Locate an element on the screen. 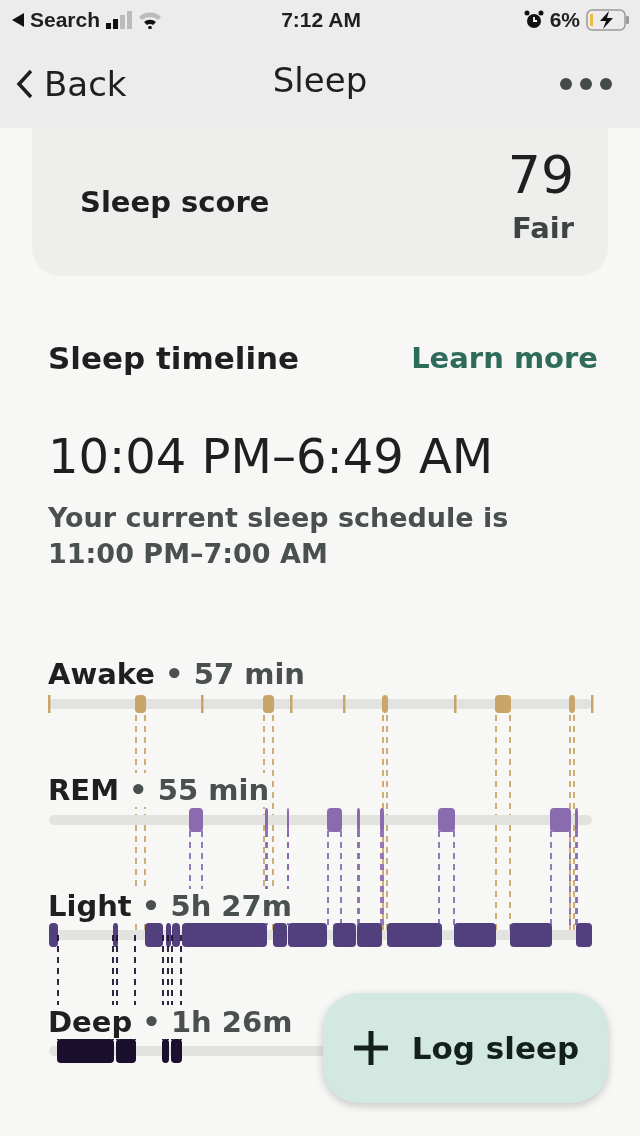  stage-label: Deep • 1h 26m is located at coordinates (170, 1021).